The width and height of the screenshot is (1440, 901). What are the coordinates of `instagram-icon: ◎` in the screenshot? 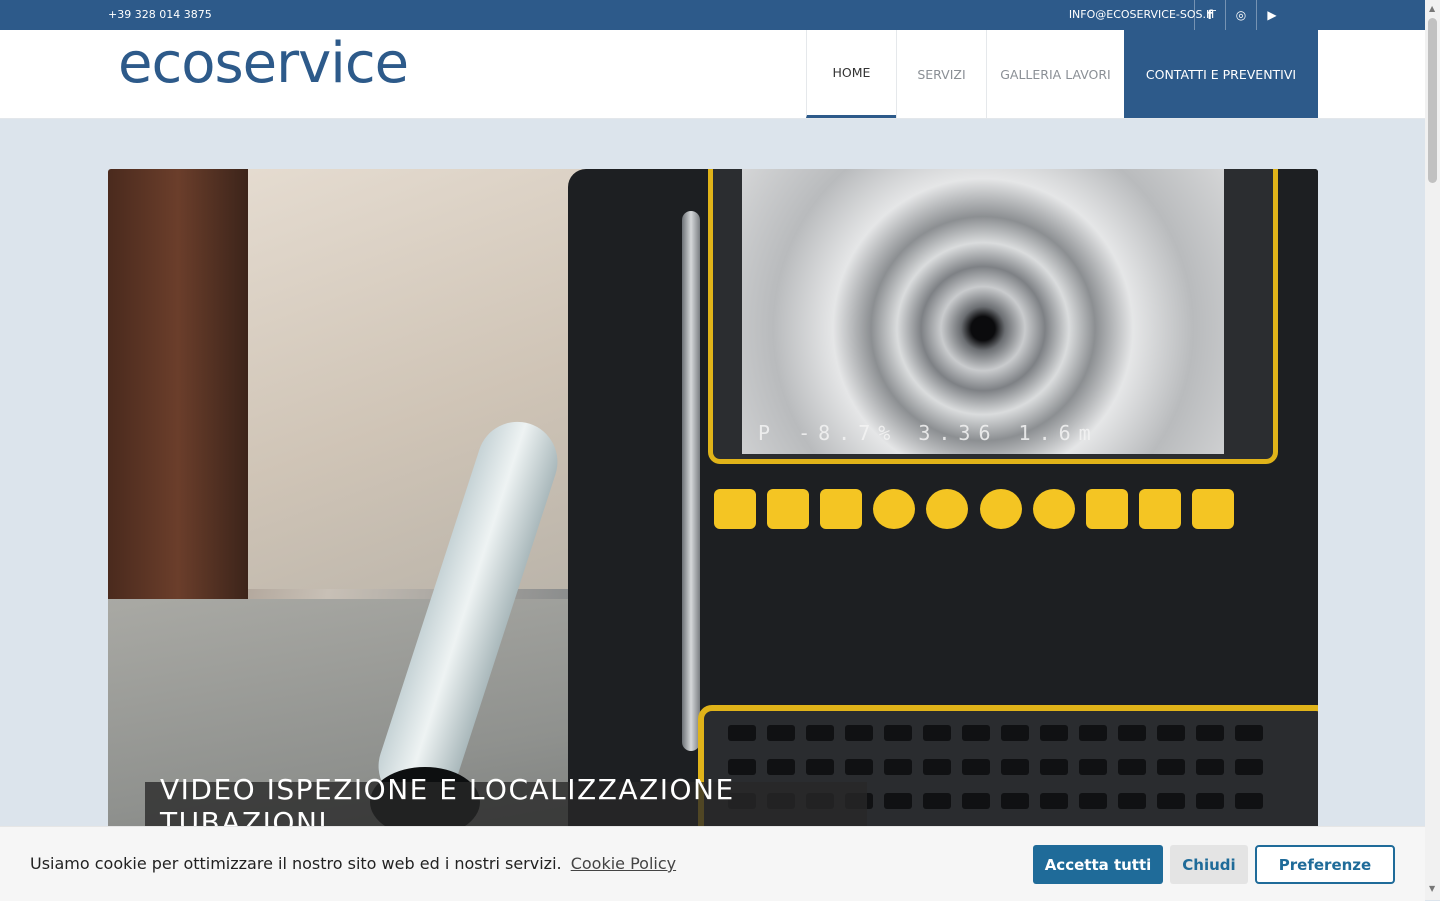 It's located at (1240, 15).